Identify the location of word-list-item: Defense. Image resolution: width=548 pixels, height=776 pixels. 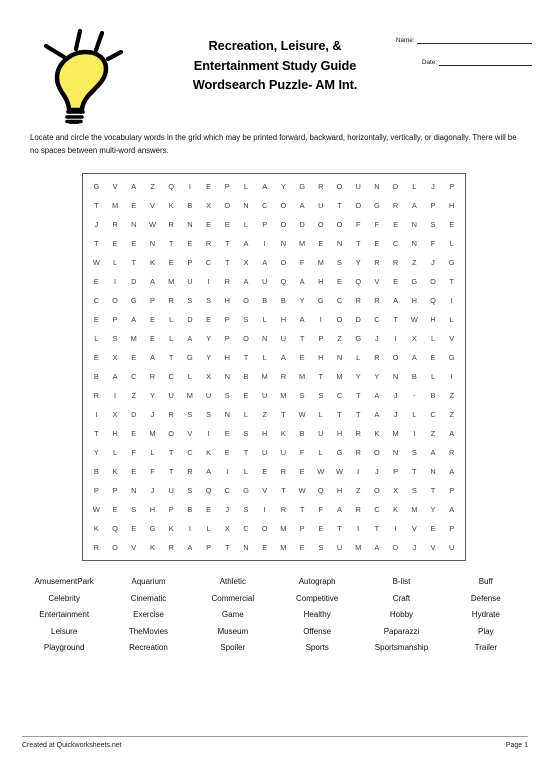
(486, 598).